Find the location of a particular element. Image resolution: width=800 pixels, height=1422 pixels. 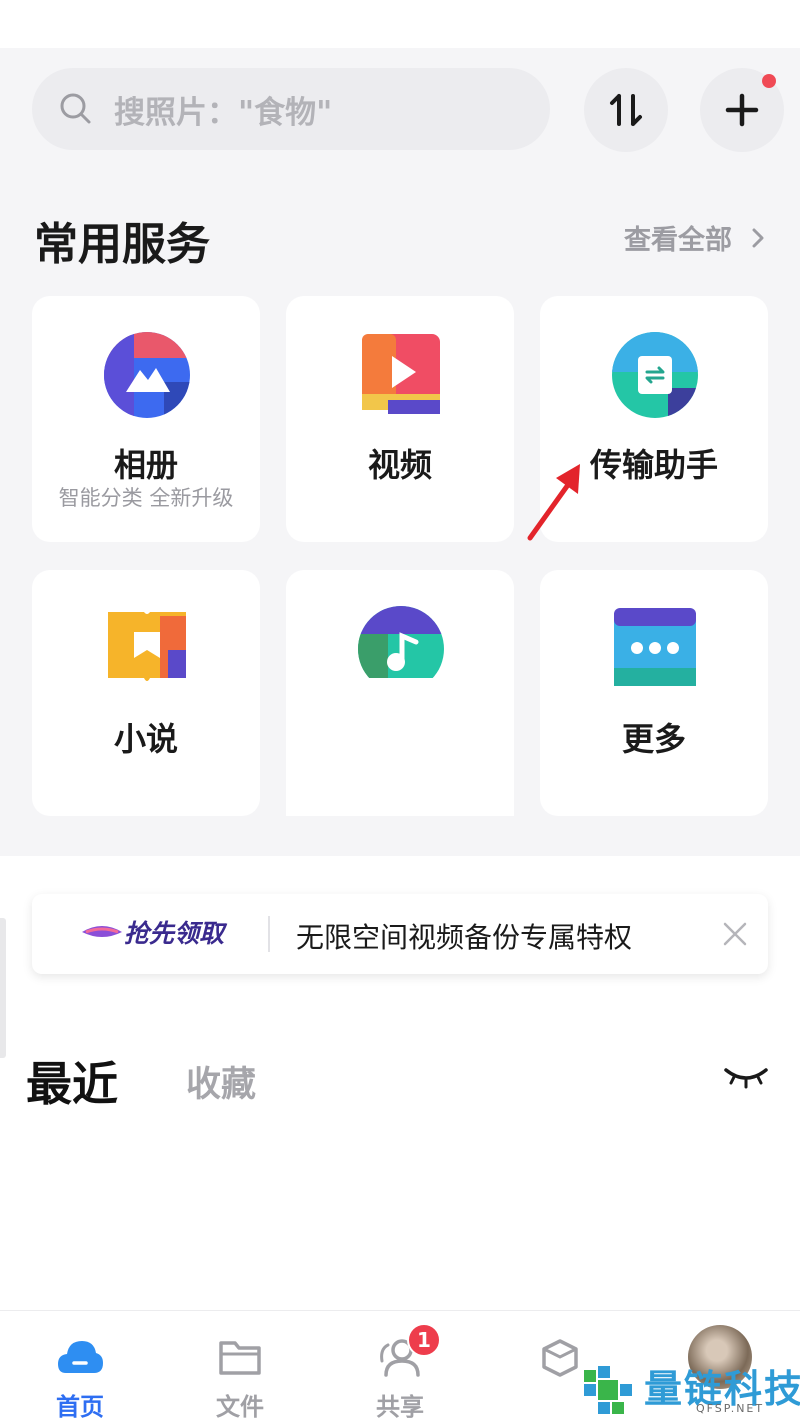

sort-arrows-icon is located at coordinates (626, 110).